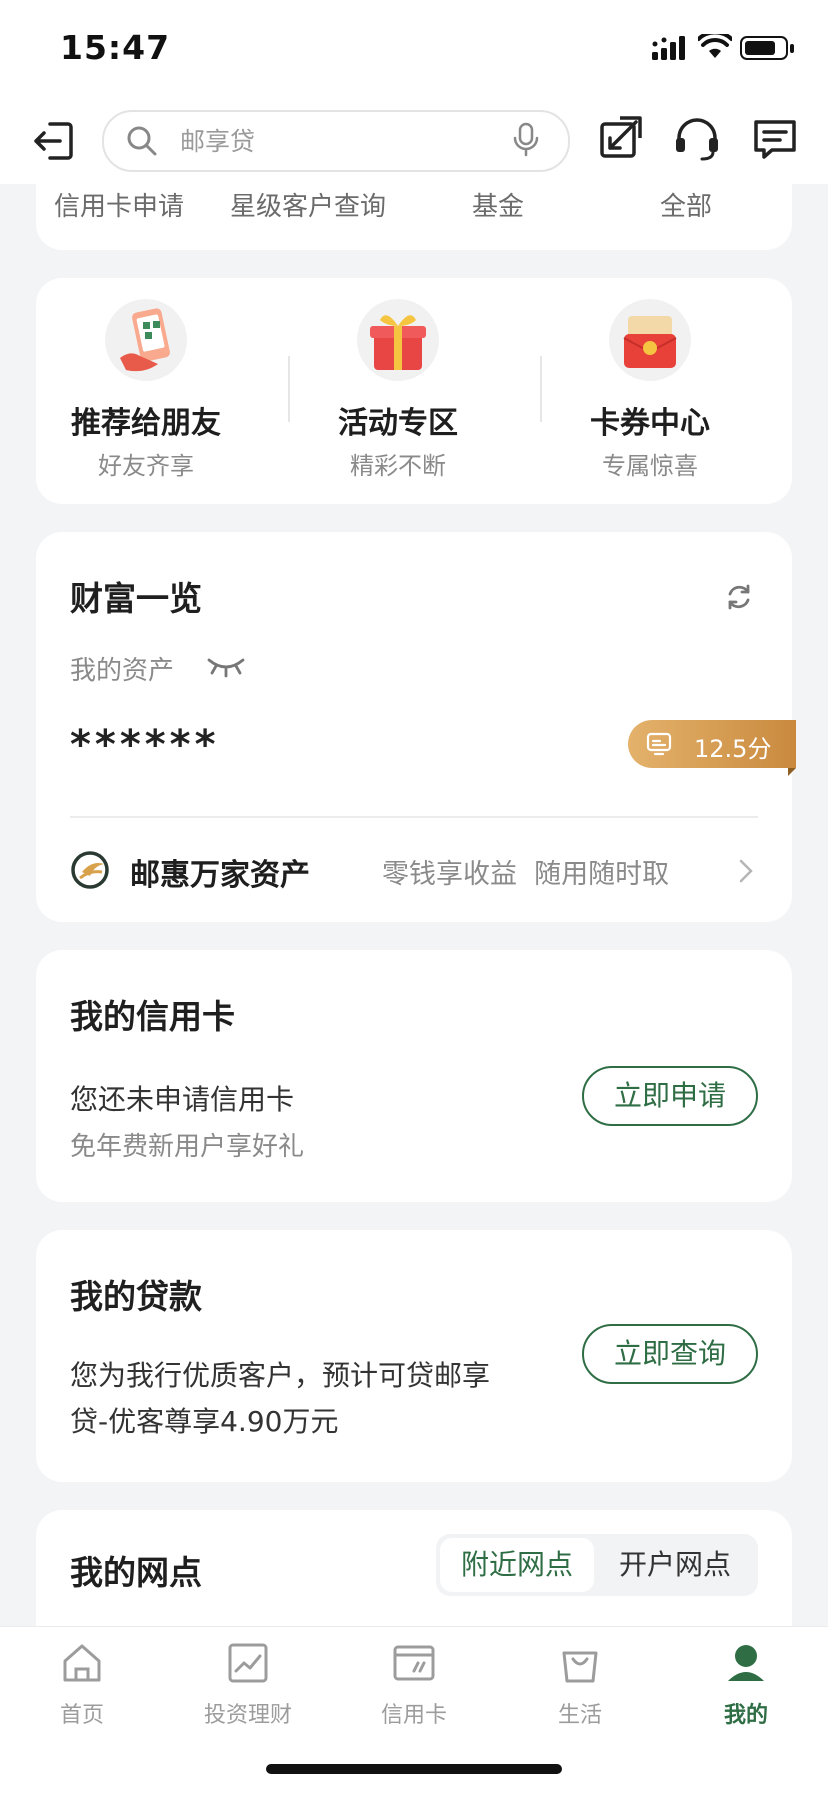 This screenshot has width=828, height=1793. What do you see at coordinates (136, 1572) in the screenshot?
I see `branches-title: 我的网点` at bounding box center [136, 1572].